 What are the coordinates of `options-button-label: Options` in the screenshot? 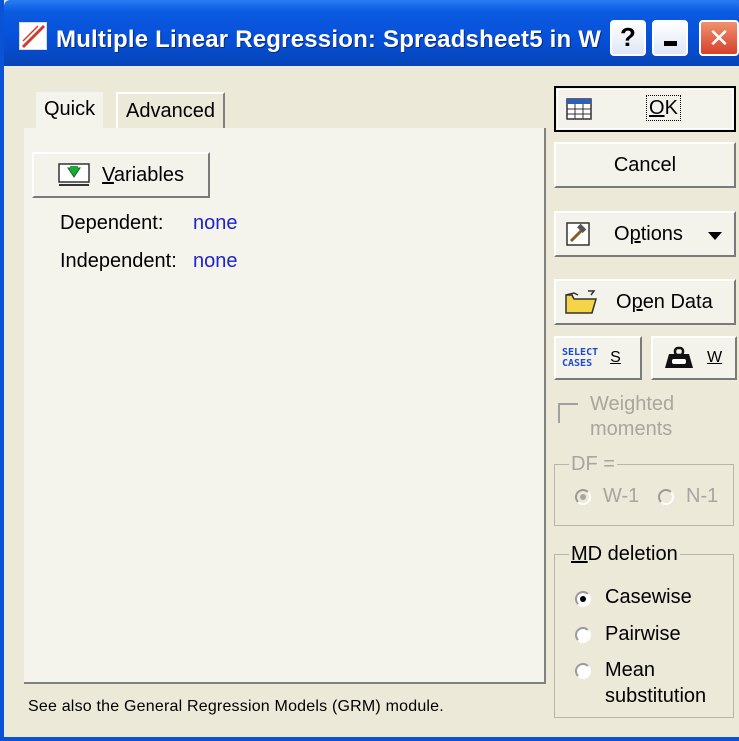 It's located at (648, 233).